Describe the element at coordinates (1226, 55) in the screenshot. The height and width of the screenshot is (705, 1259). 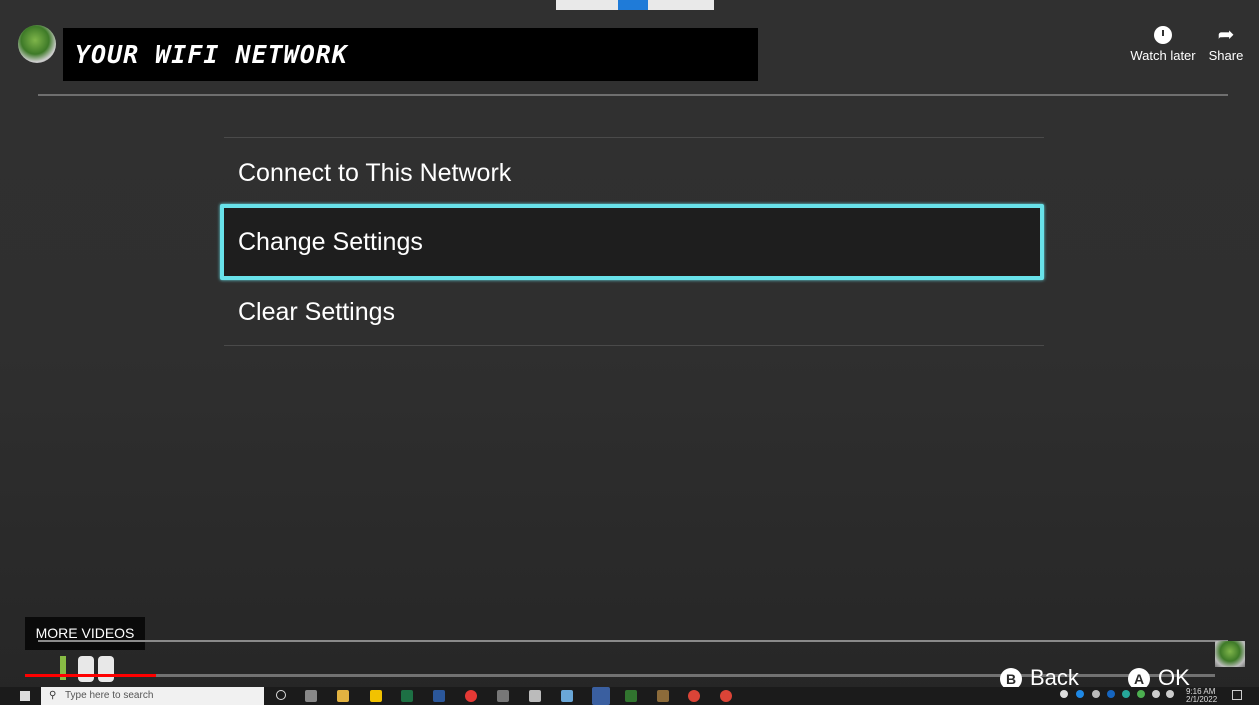
I see `share-label: Share` at that location.